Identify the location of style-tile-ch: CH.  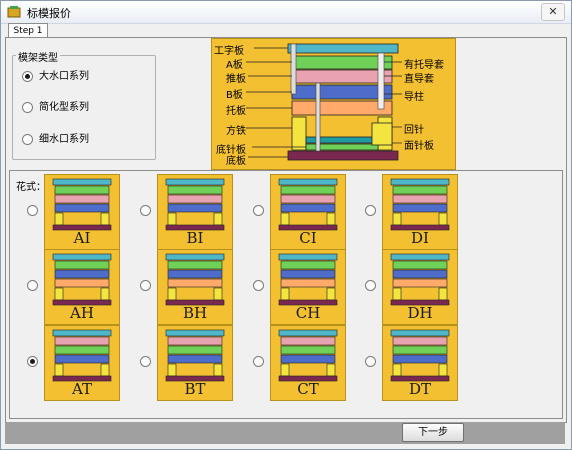
(308, 287).